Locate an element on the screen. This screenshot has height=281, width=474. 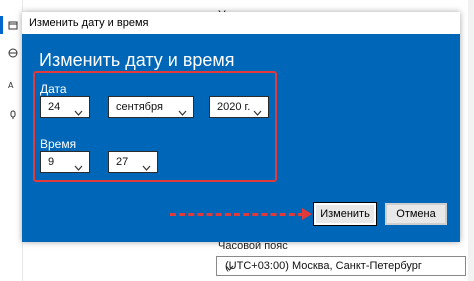
hour-value: 9 is located at coordinates (51, 162).